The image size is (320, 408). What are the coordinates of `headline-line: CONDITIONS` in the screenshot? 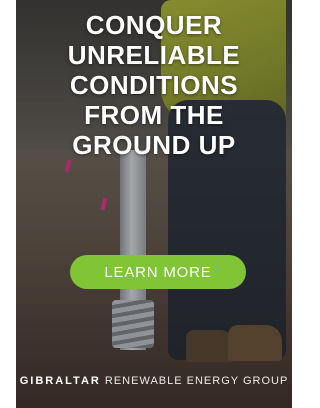 It's located at (154, 85).